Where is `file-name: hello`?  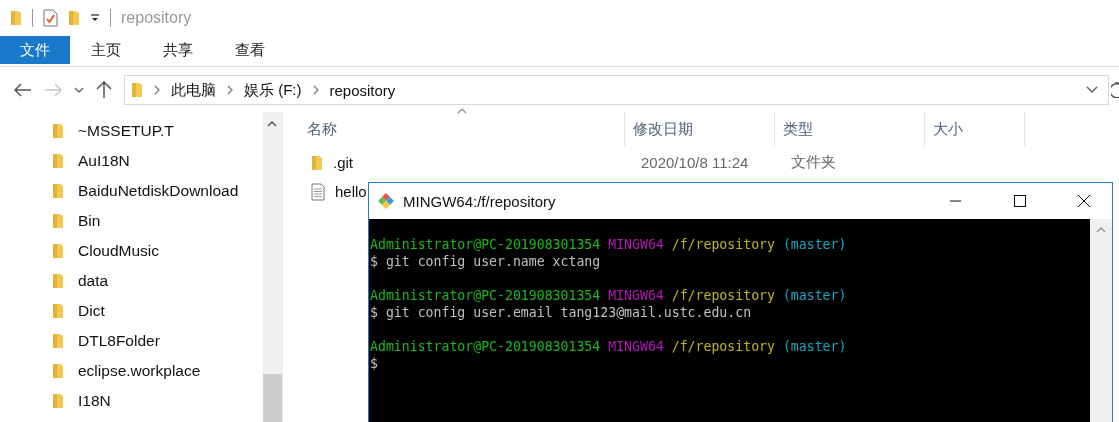 file-name: hello is located at coordinates (351, 191).